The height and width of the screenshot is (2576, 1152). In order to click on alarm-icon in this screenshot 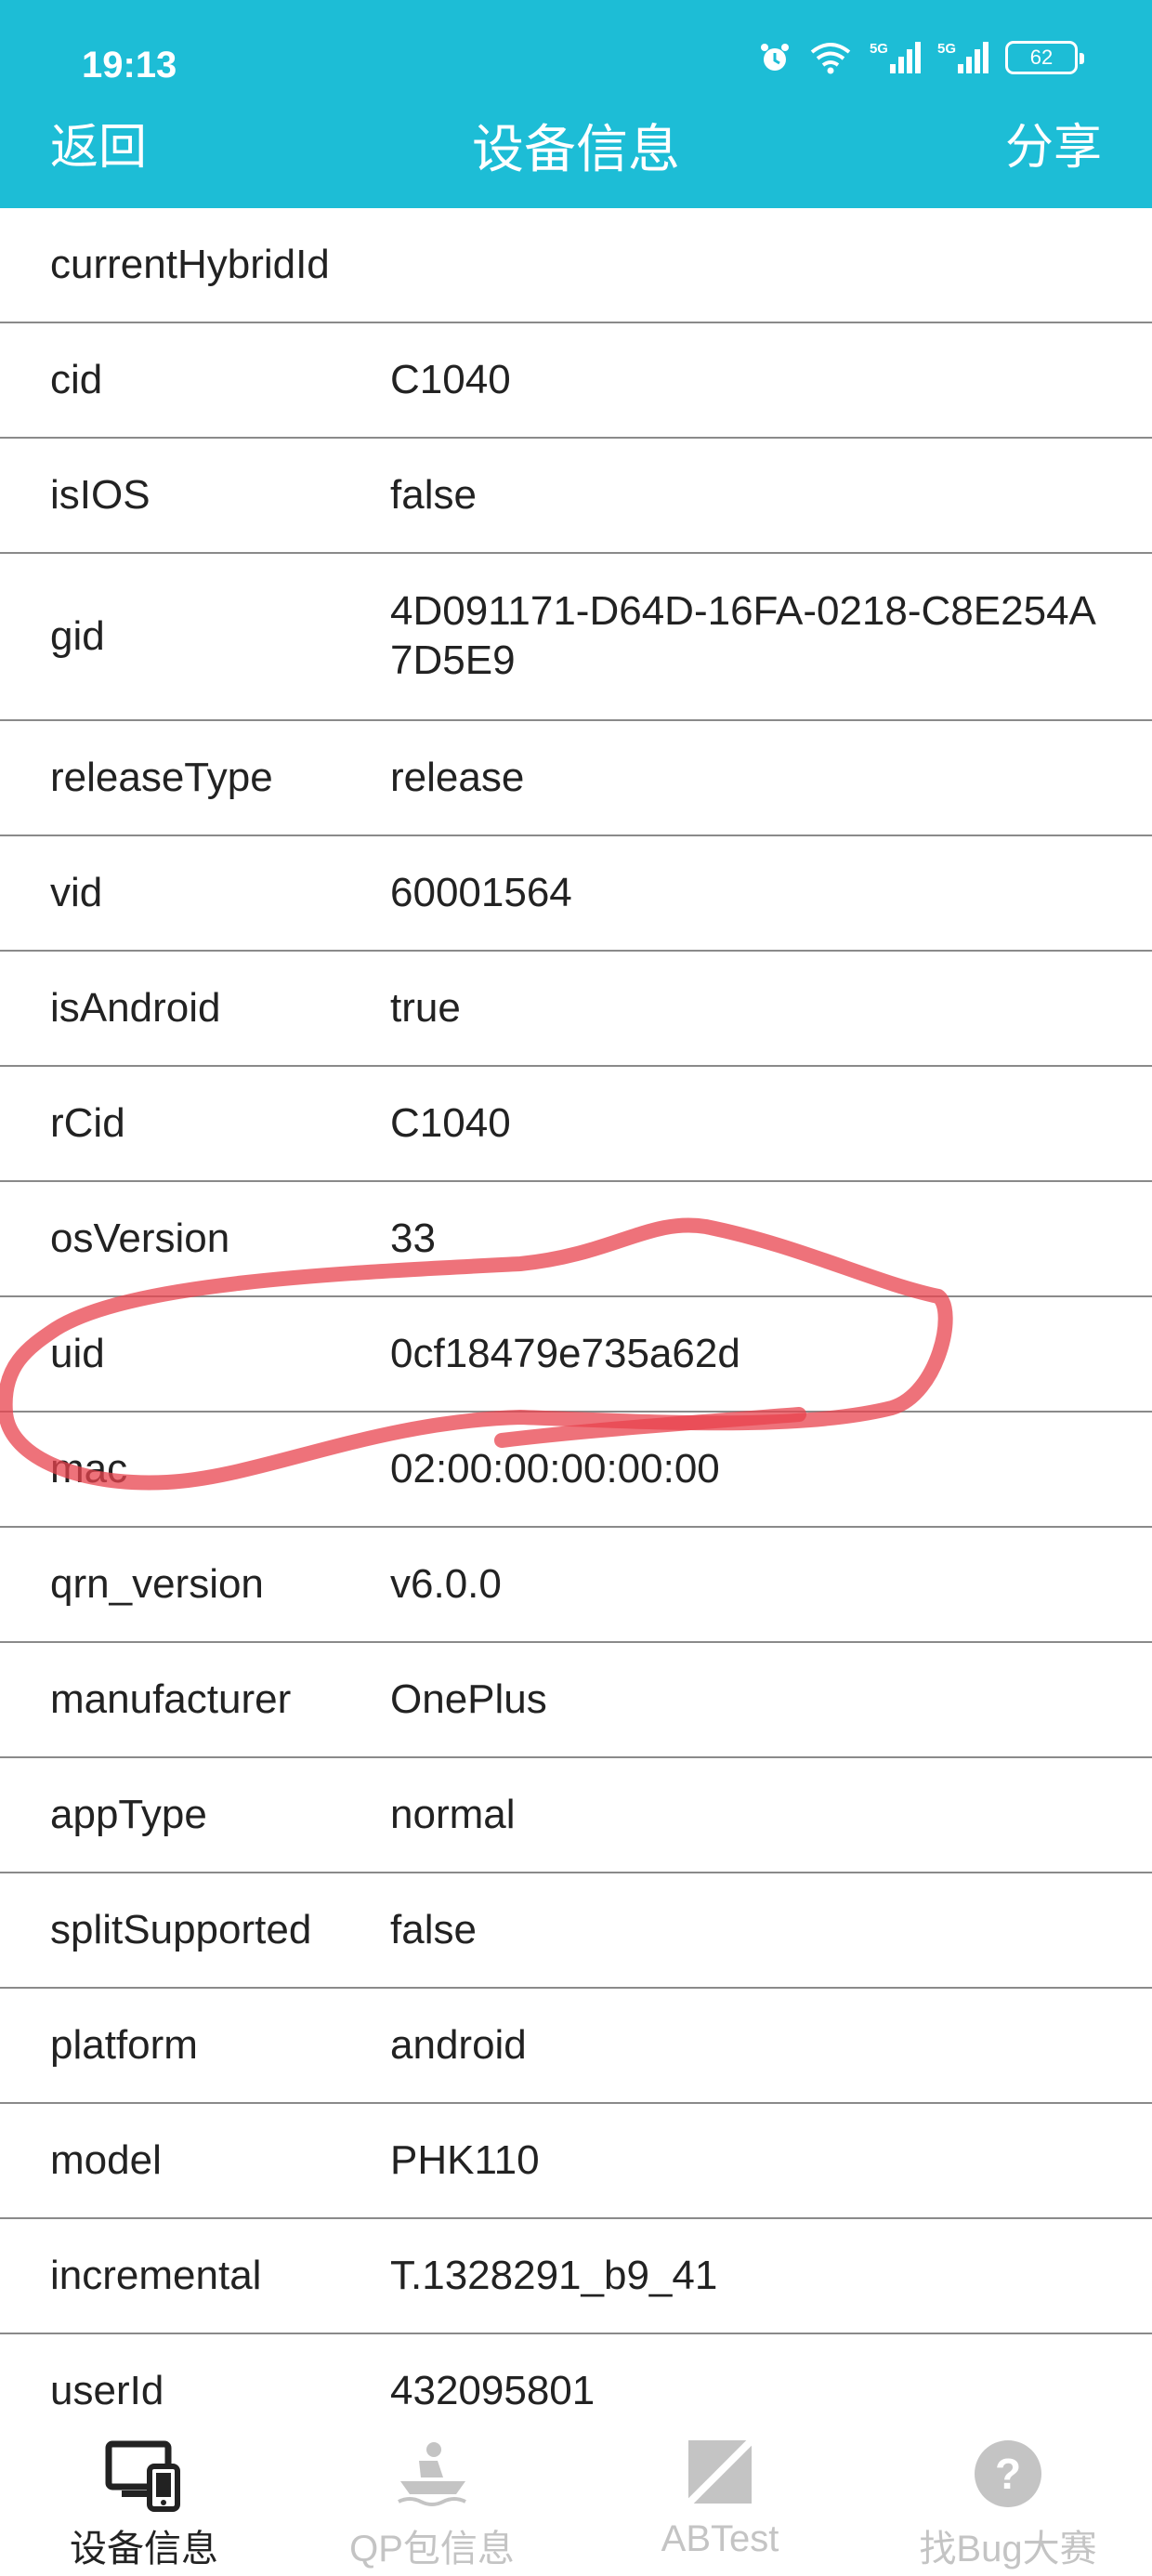, I will do `click(774, 57)`.